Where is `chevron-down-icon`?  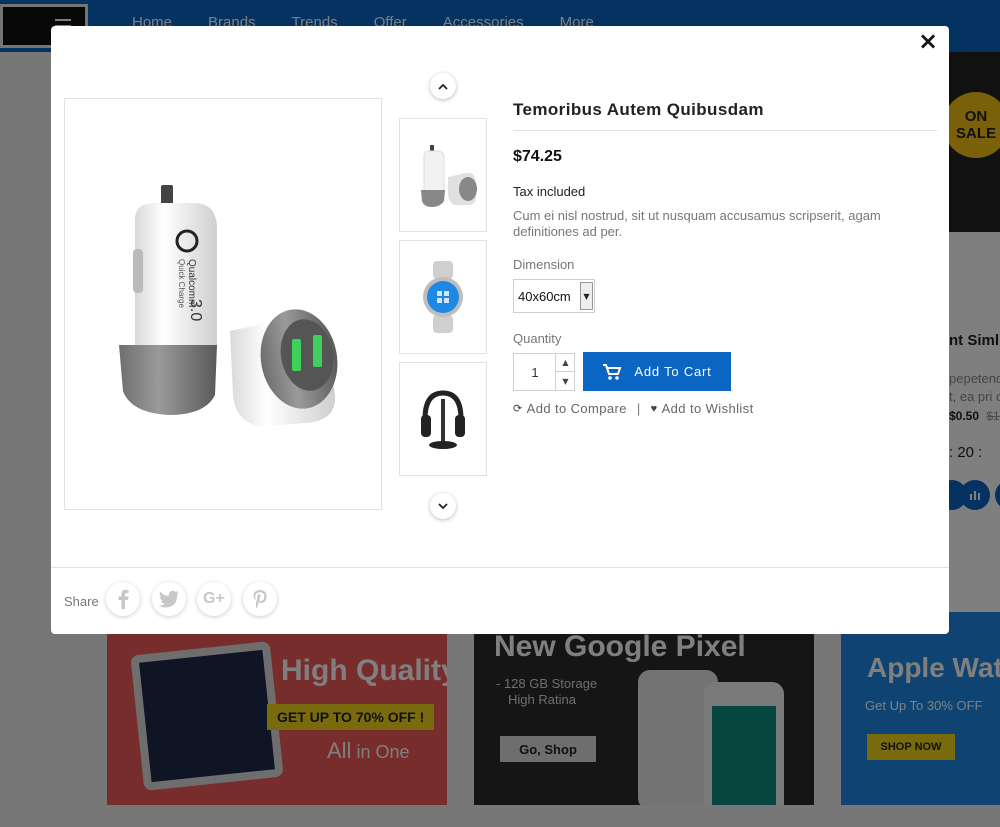 chevron-down-icon is located at coordinates (443, 505).